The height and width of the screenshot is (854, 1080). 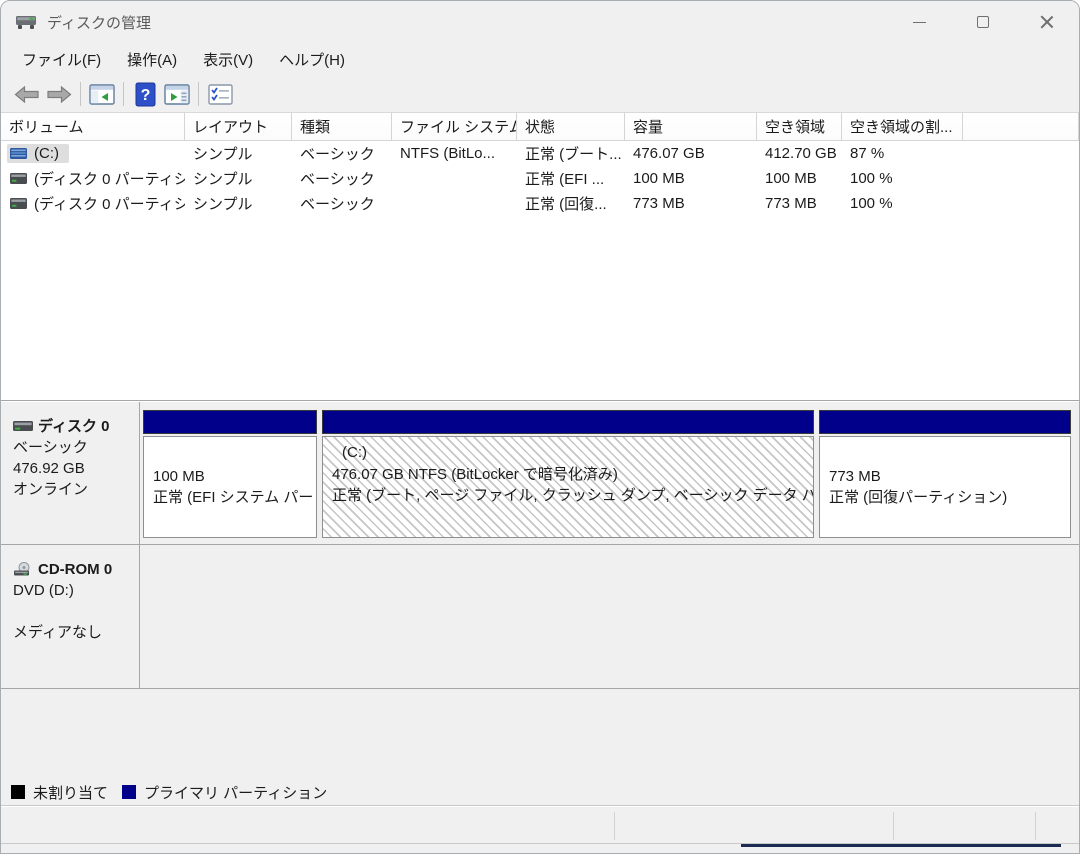 I want to click on show-console-tree-button, so click(x=102, y=94).